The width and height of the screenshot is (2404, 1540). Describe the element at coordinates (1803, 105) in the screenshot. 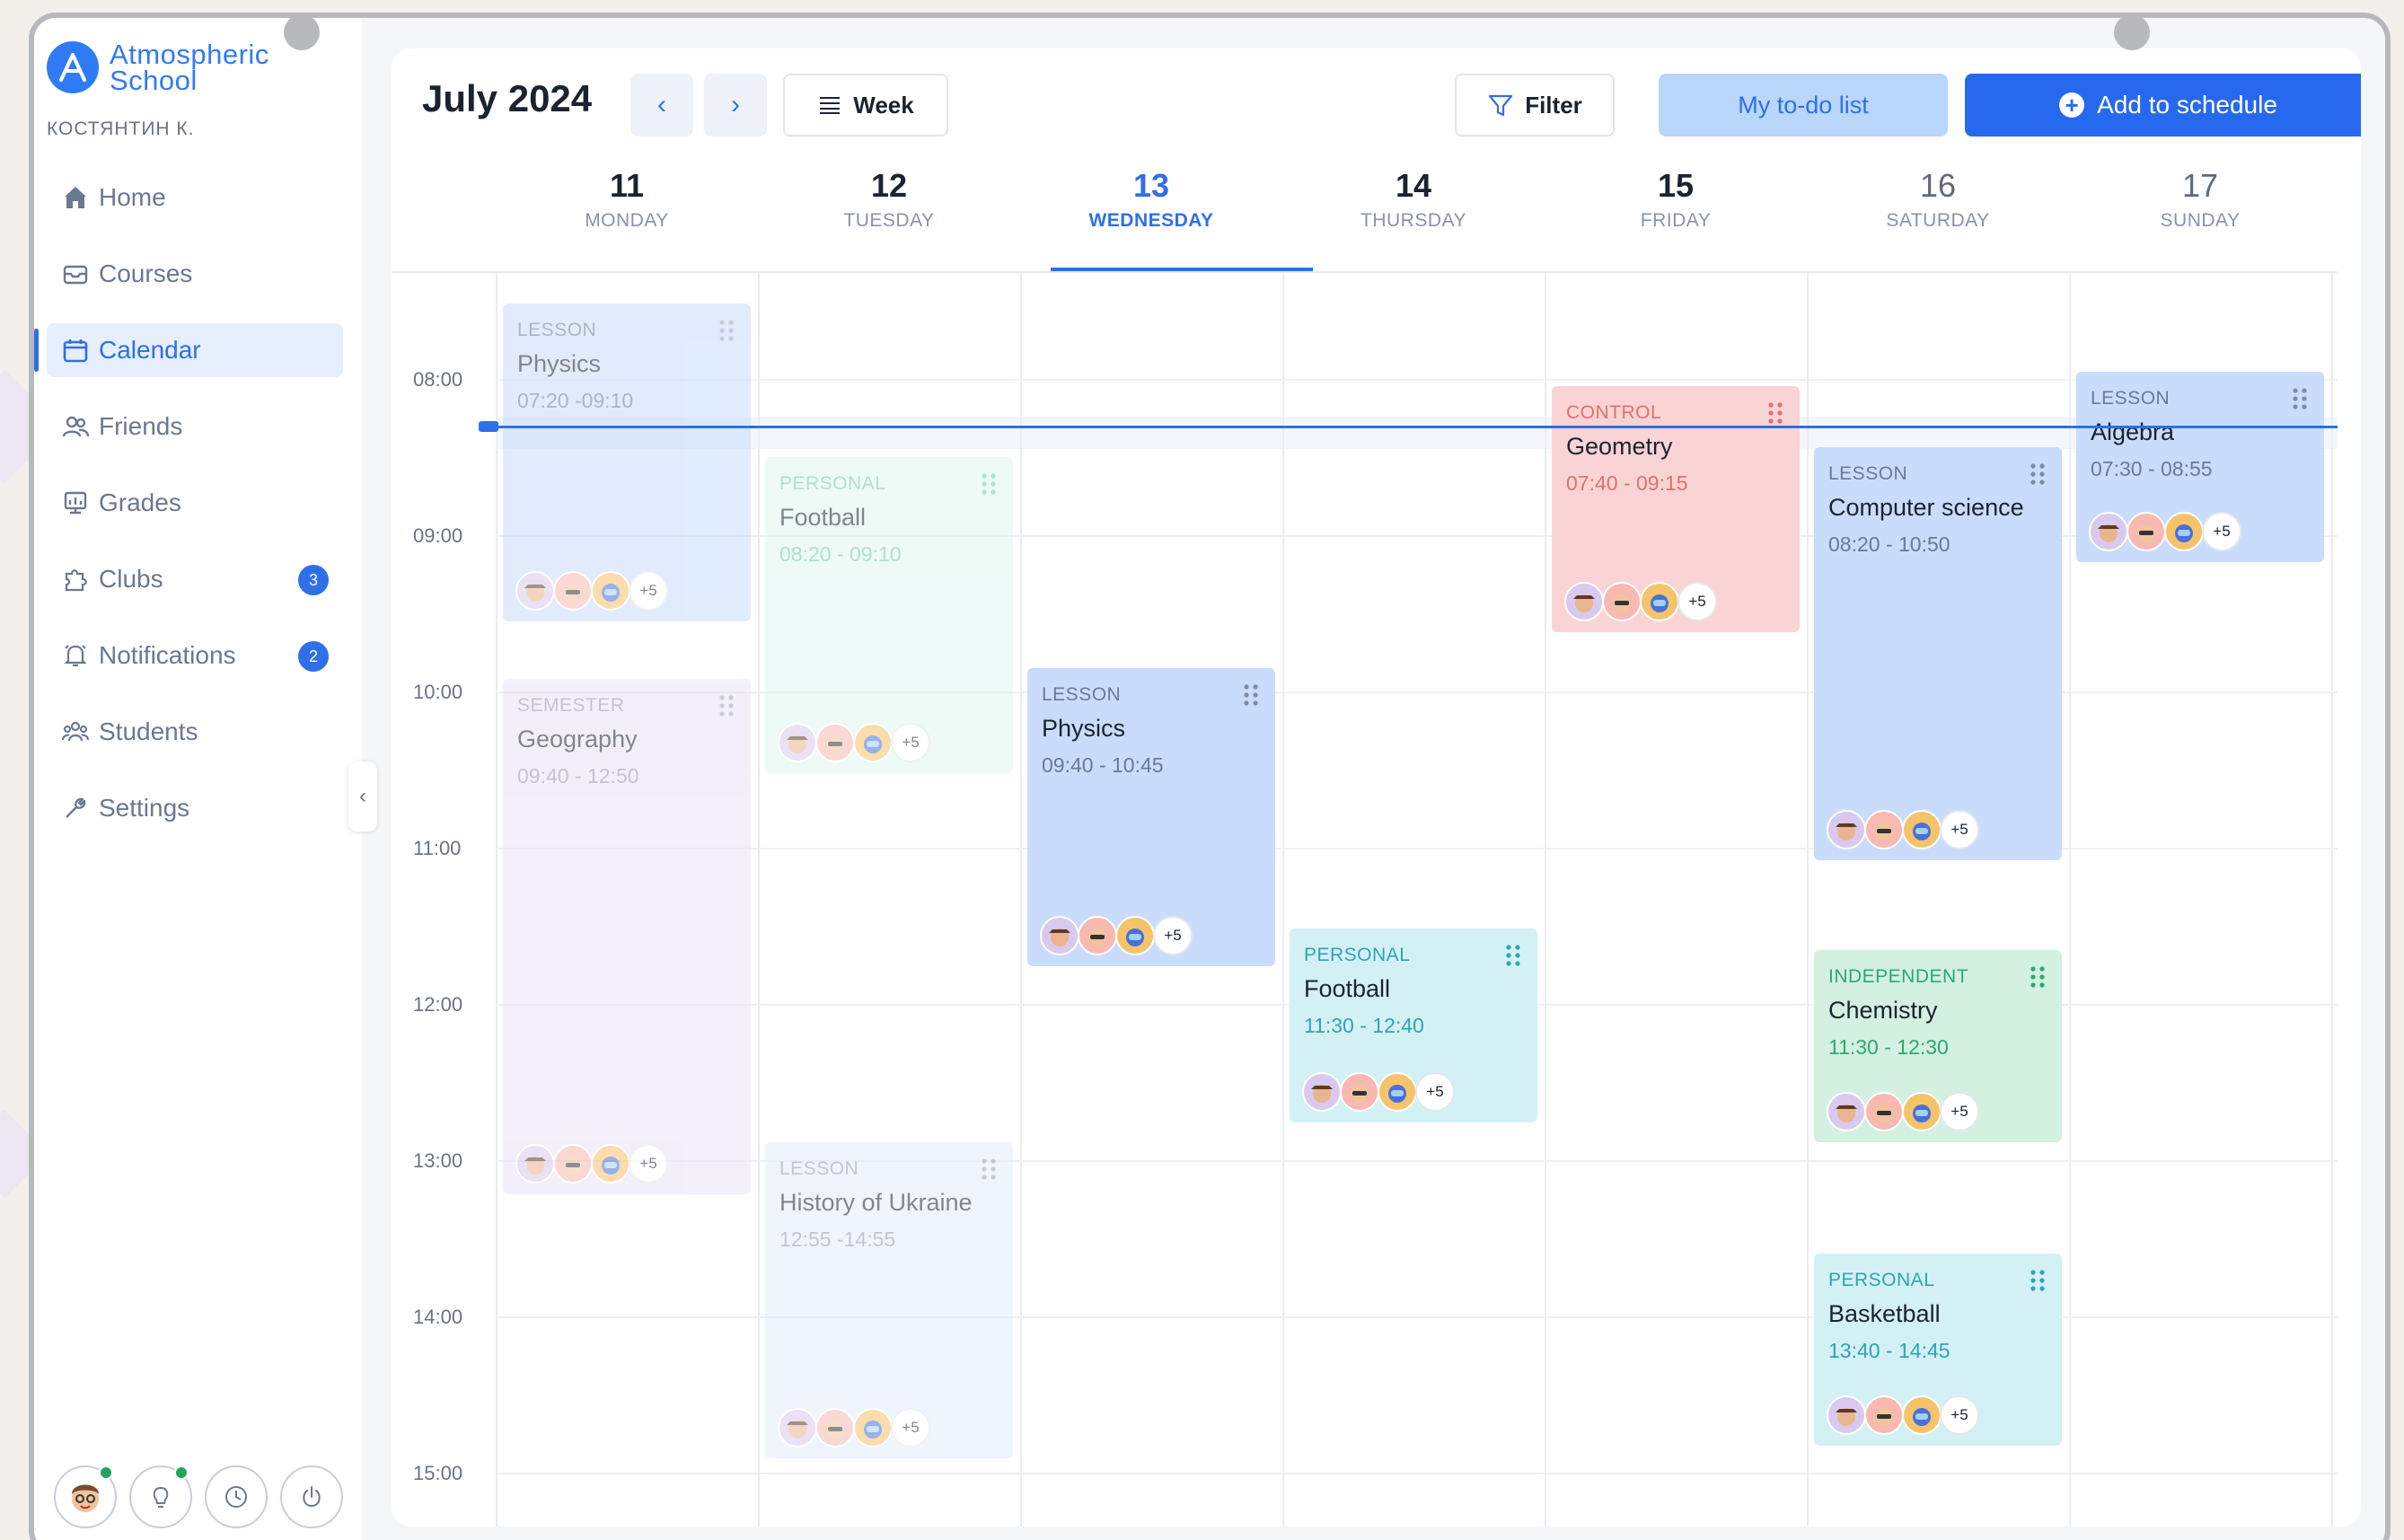

I see `todo-list-button: My to-do list` at that location.